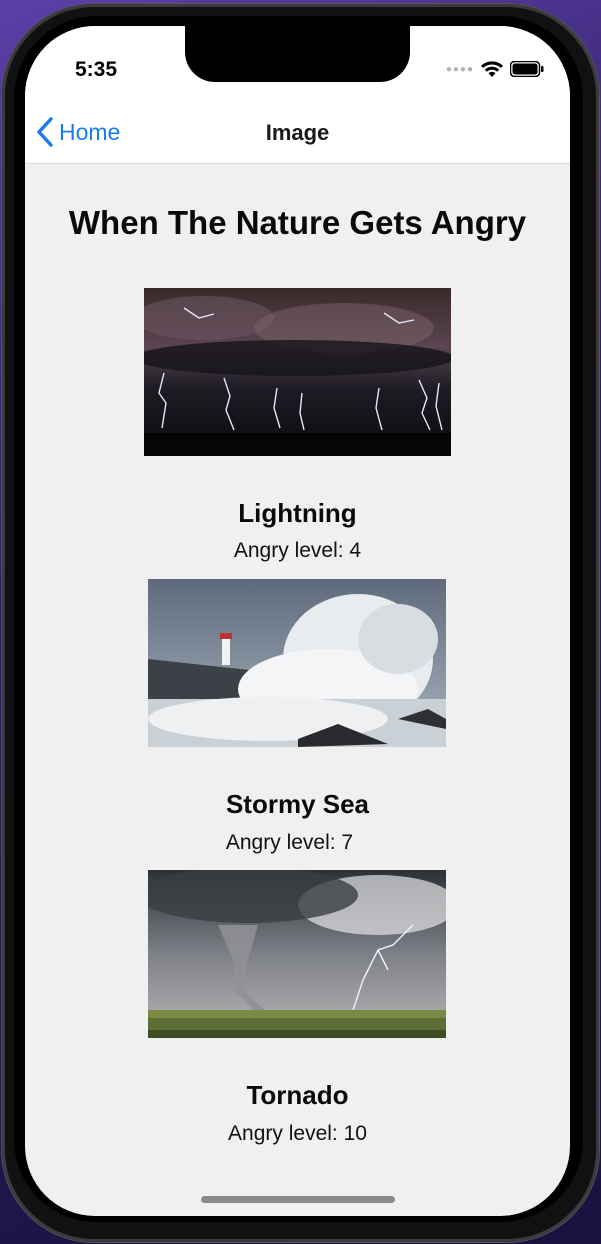 The width and height of the screenshot is (601, 1244). I want to click on card-angry-level: Angry level: 10, so click(297, 1133).